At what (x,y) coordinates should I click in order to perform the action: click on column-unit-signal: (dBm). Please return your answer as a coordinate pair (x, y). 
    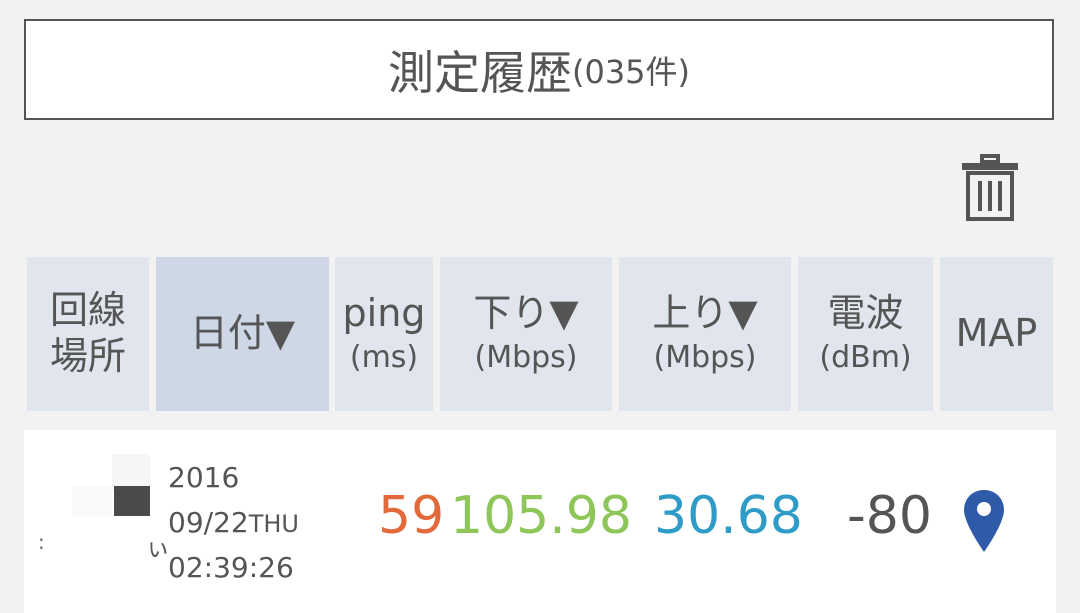
    Looking at the image, I should click on (865, 358).